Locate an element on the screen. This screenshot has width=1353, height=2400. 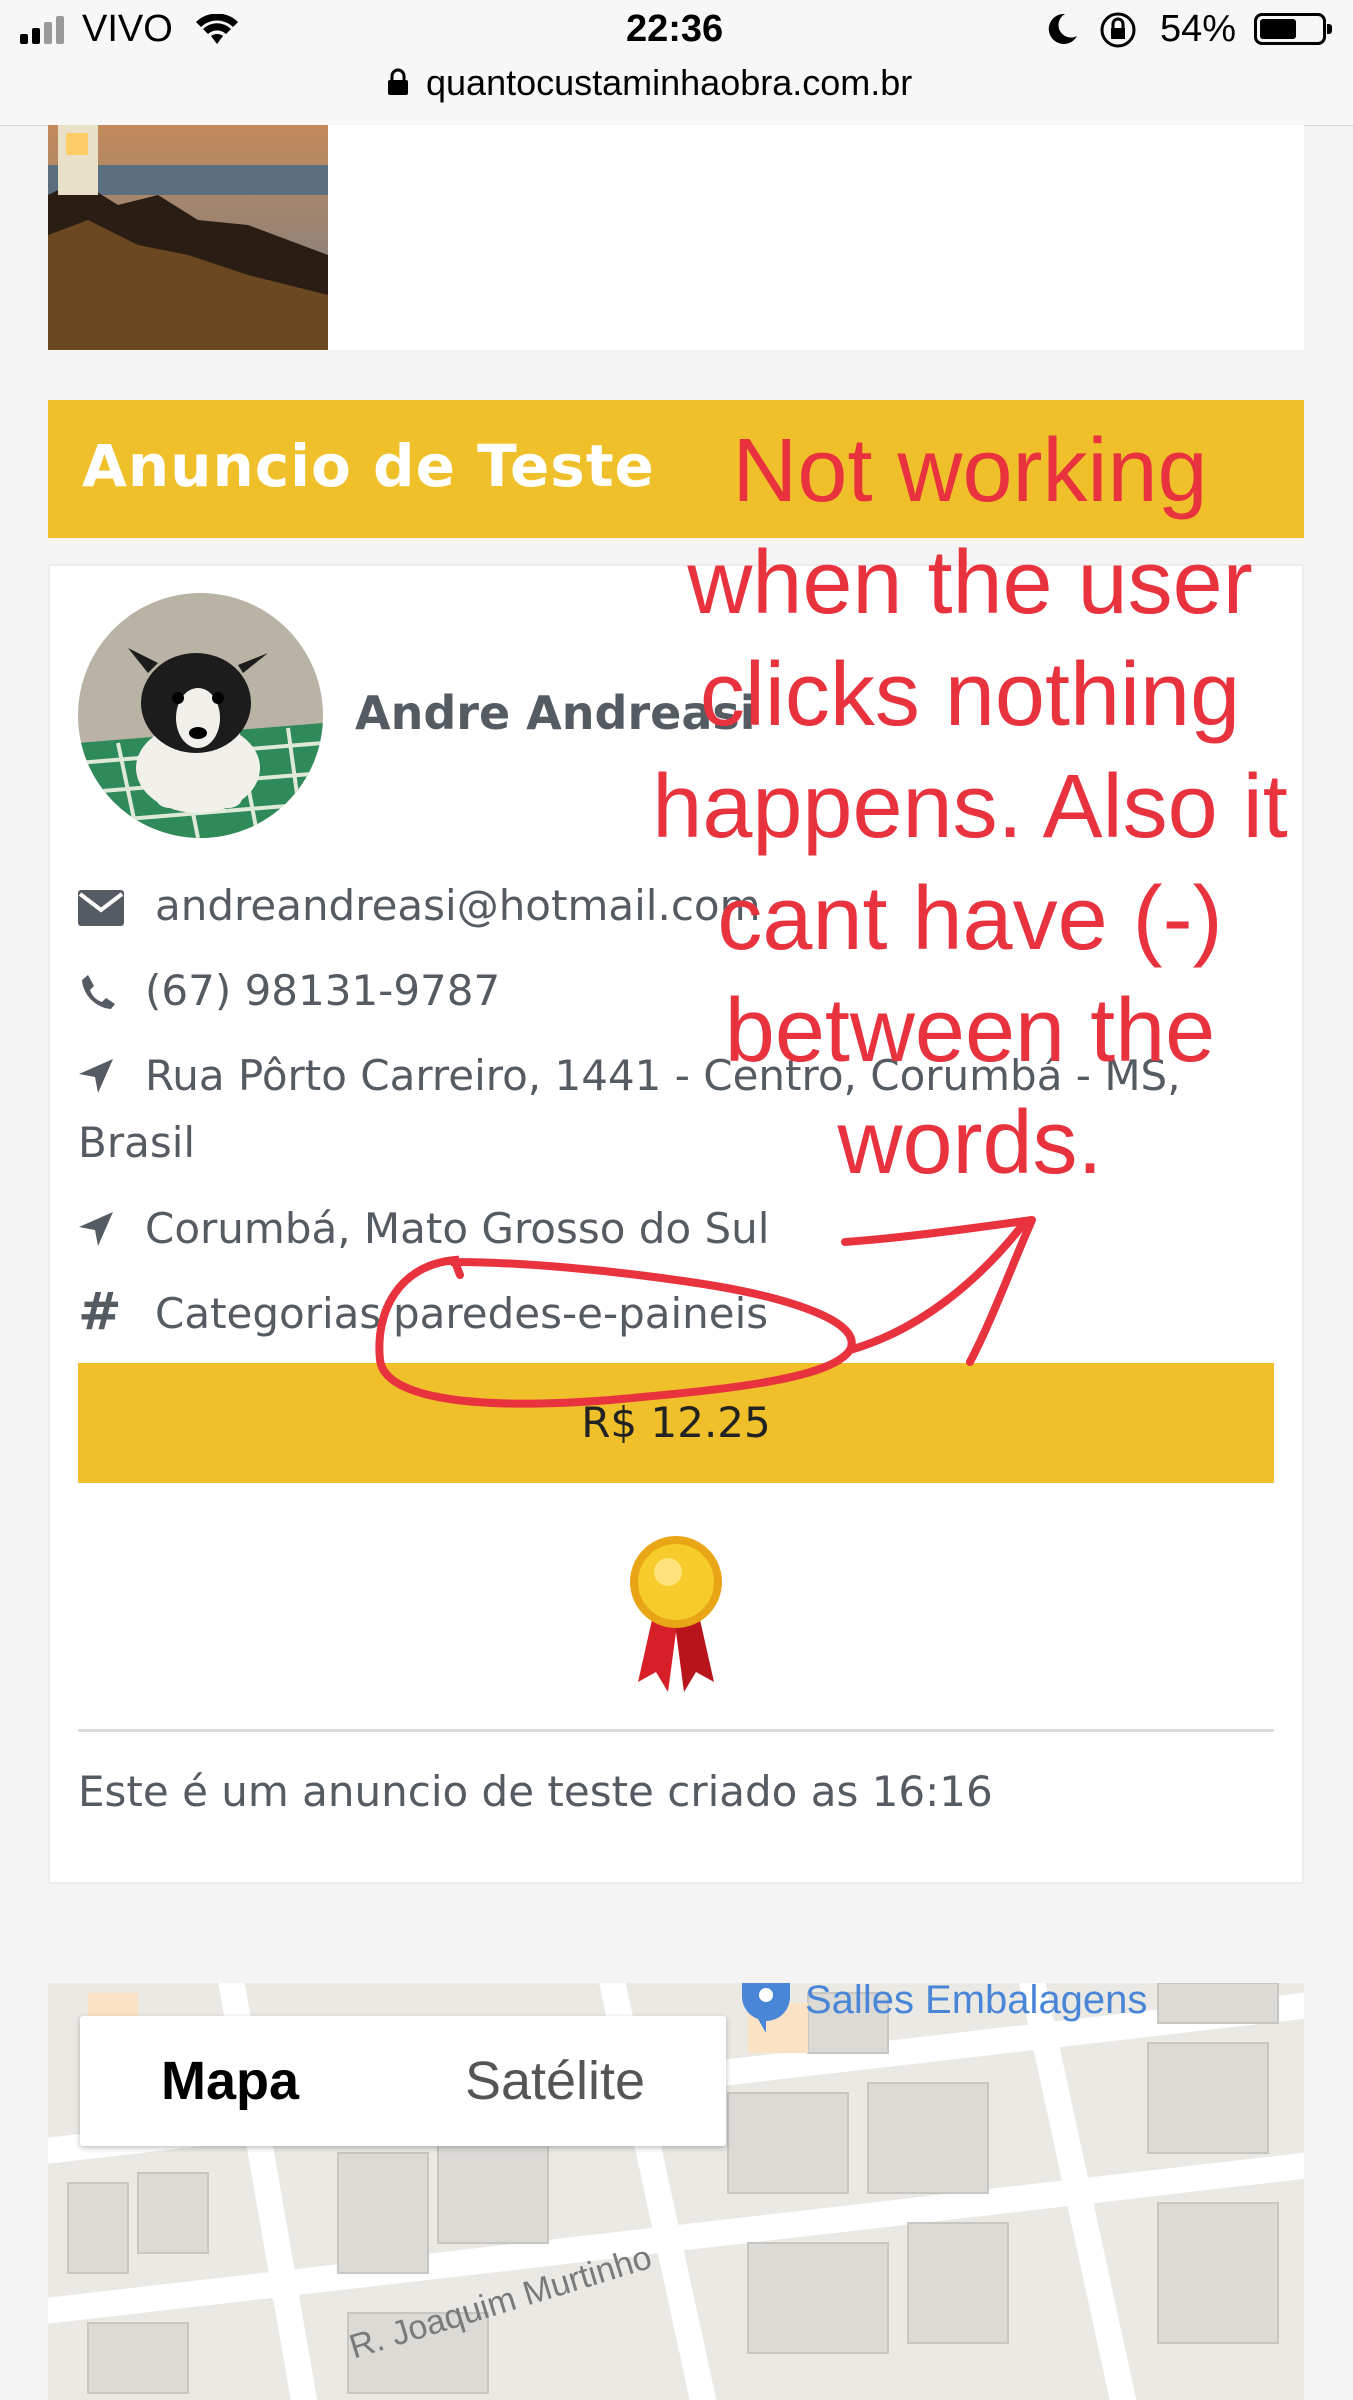
divider is located at coordinates (676, 1730).